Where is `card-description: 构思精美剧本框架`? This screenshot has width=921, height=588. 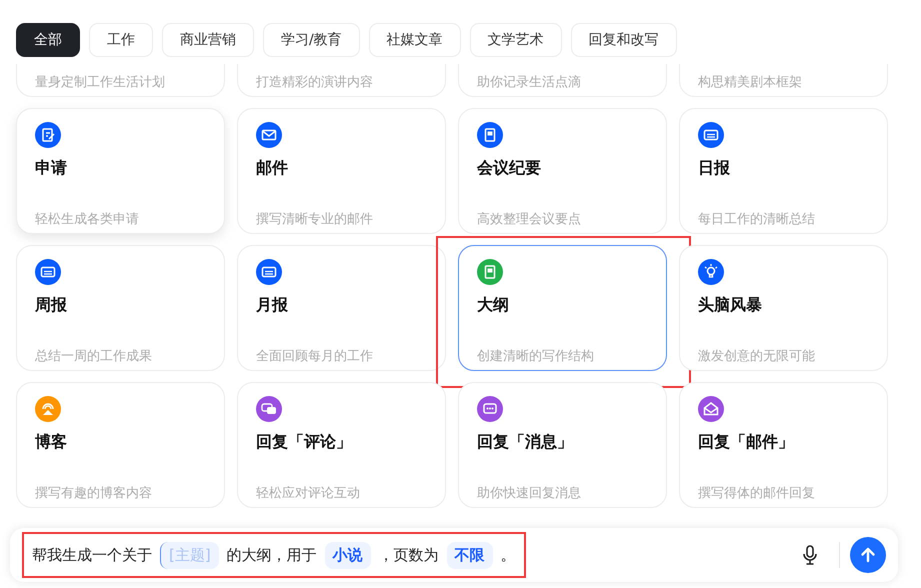
card-description: 构思精美剧本框架 is located at coordinates (750, 82).